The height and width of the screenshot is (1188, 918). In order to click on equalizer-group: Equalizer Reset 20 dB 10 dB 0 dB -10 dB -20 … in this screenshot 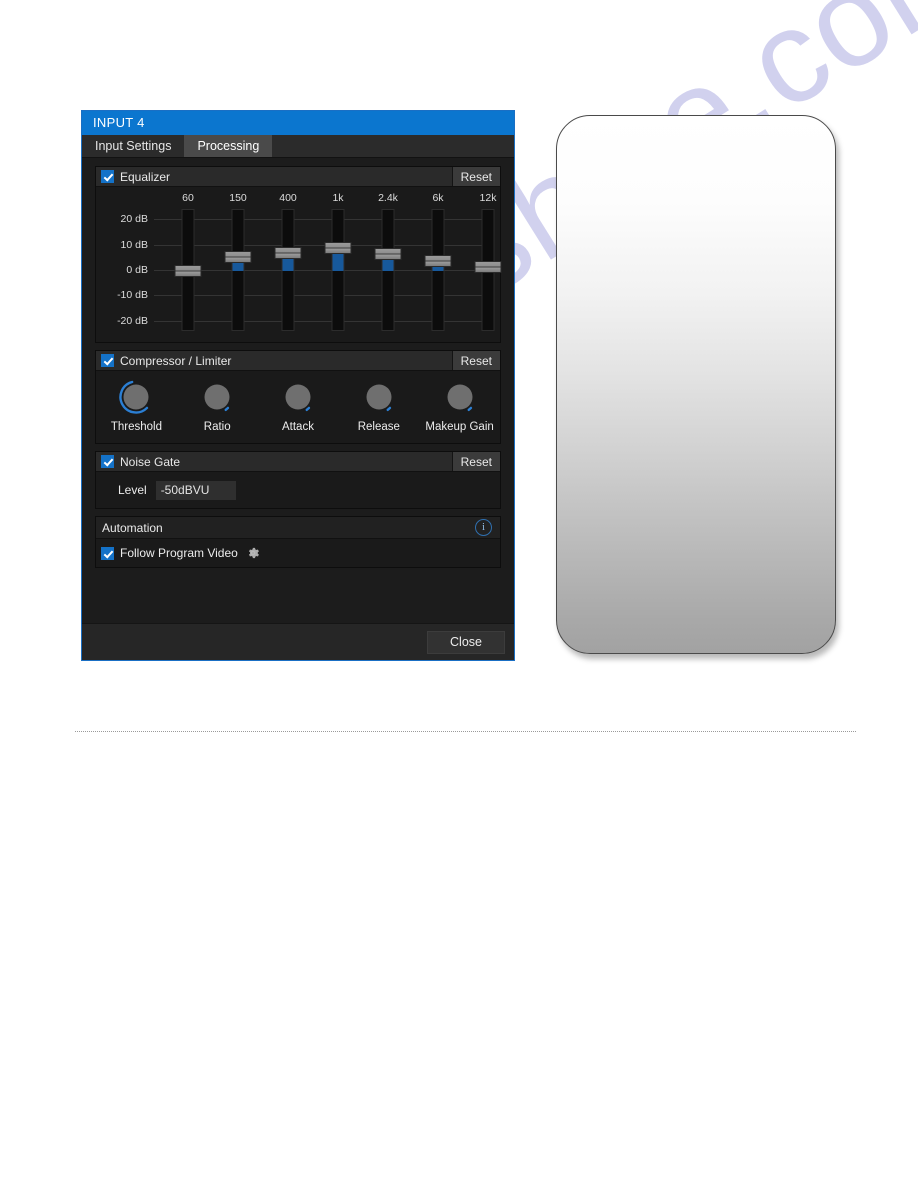, I will do `click(298, 254)`.